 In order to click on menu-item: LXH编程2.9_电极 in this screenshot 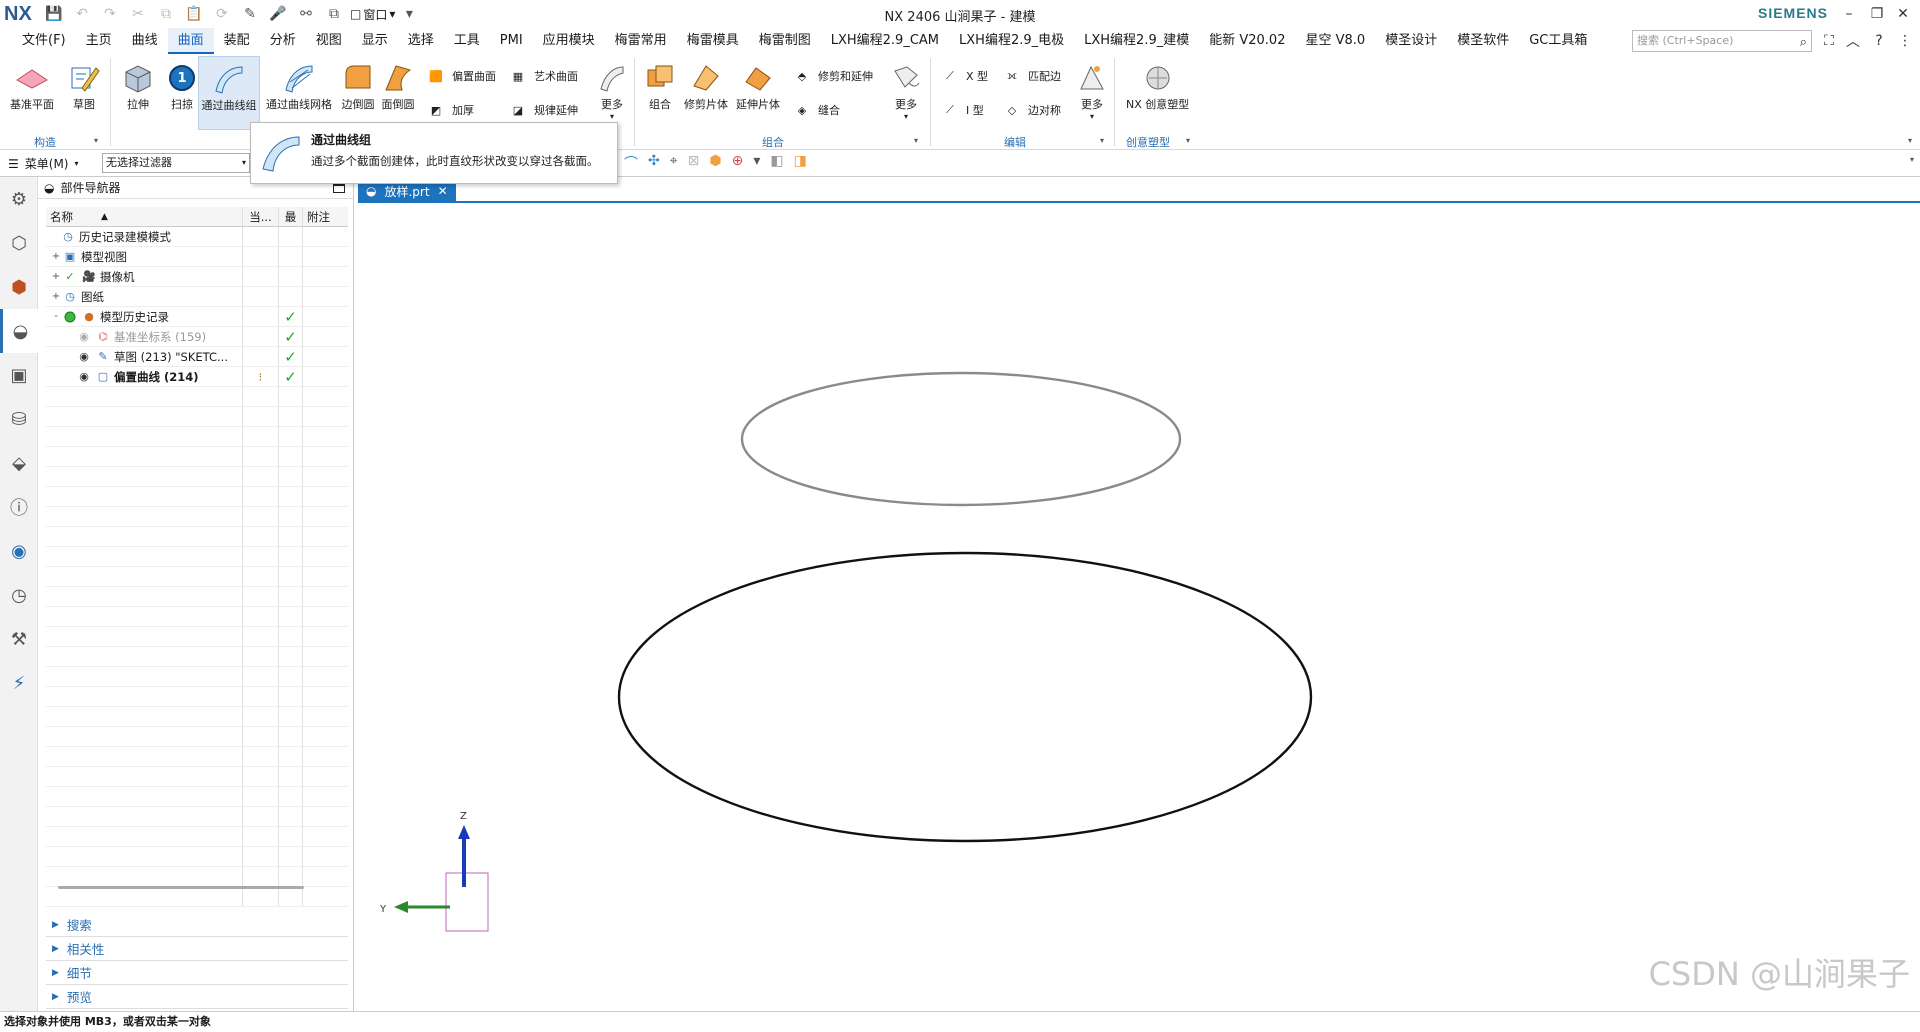, I will do `click(1011, 41)`.